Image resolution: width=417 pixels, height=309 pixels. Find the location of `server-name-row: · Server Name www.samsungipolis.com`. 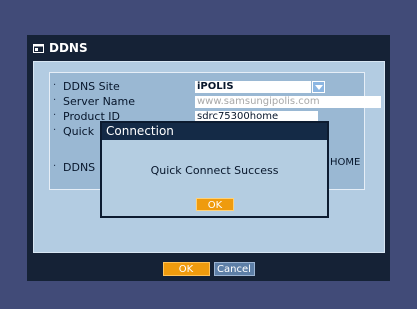

server-name-row: · Server Name www.samsungipolis.com is located at coordinates (215, 102).